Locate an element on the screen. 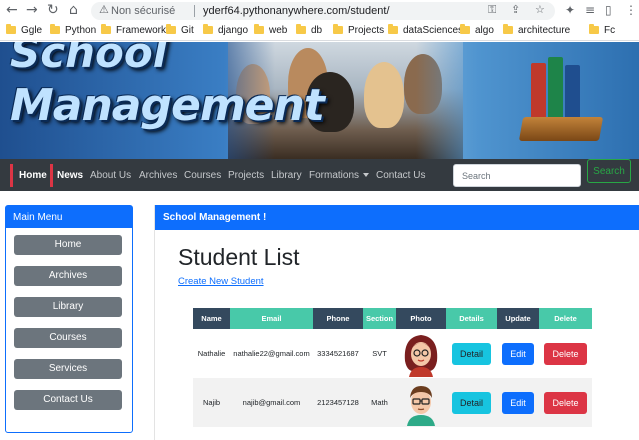 The height and width of the screenshot is (440, 639). caret-down-icon is located at coordinates (366, 175).